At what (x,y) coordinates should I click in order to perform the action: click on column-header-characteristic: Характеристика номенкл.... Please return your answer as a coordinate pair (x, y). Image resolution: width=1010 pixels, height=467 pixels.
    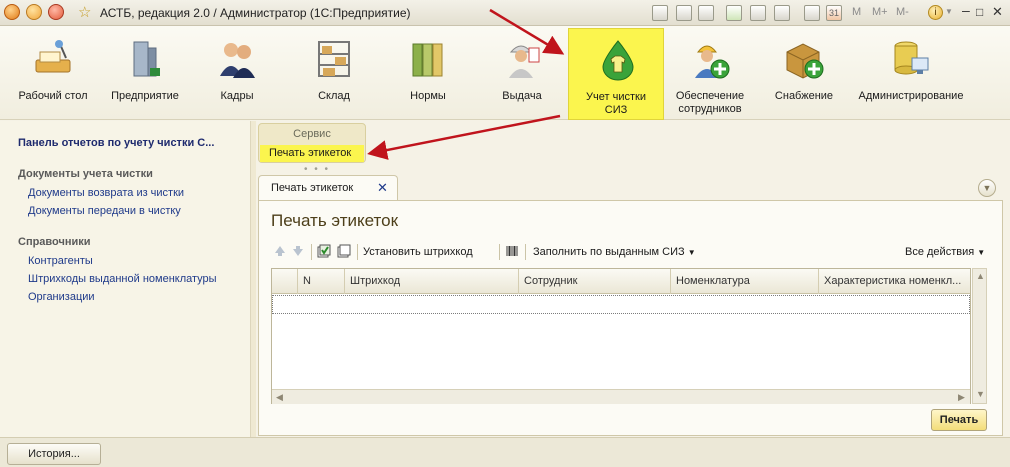
    Looking at the image, I should click on (894, 281).